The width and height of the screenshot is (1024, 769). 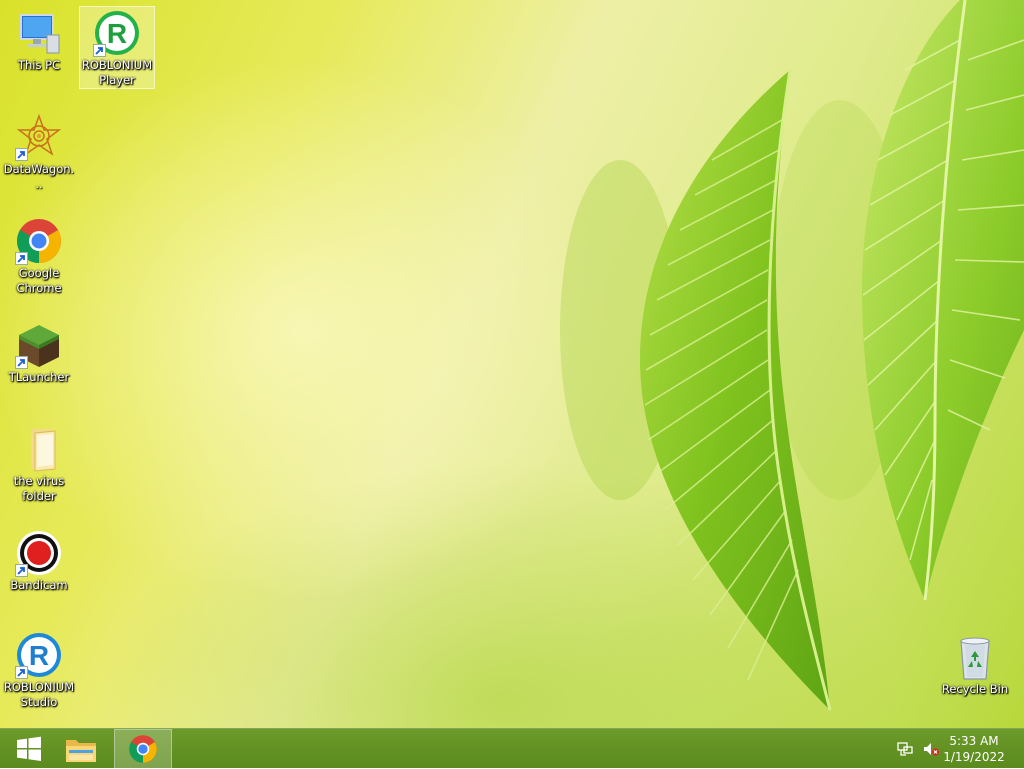 What do you see at coordinates (975, 689) in the screenshot?
I see `desktop-icon-label: Recycle Bin` at bounding box center [975, 689].